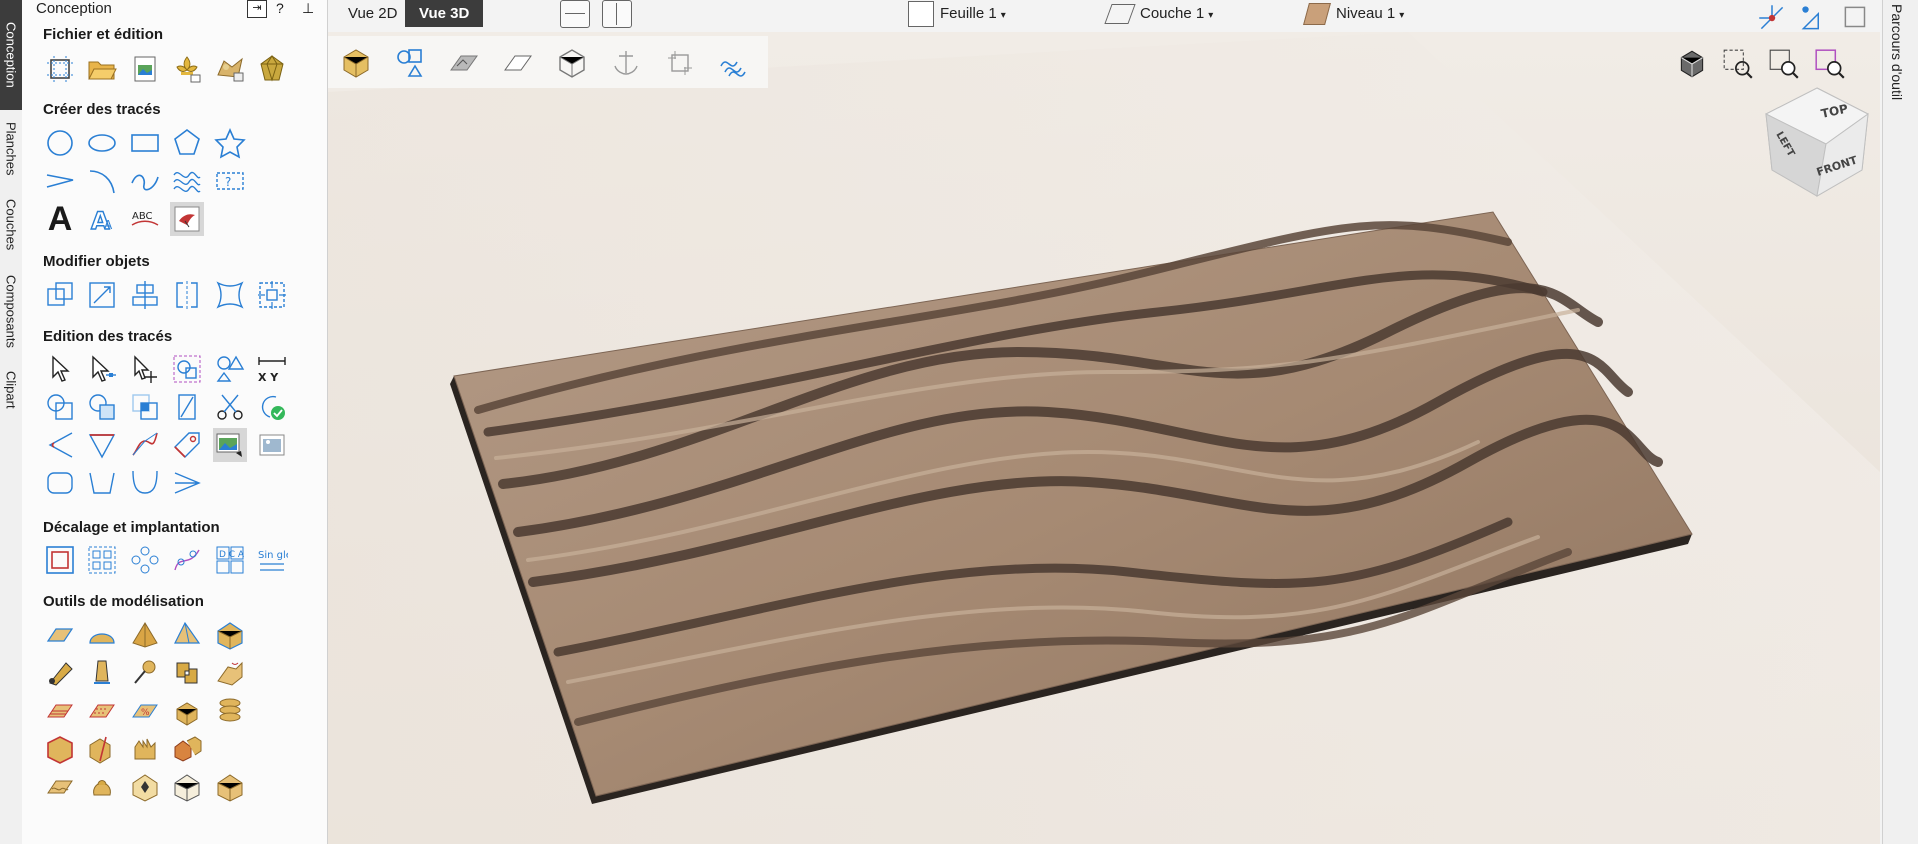  What do you see at coordinates (102, 143) in the screenshot?
I see `draw-ellipse-button` at bounding box center [102, 143].